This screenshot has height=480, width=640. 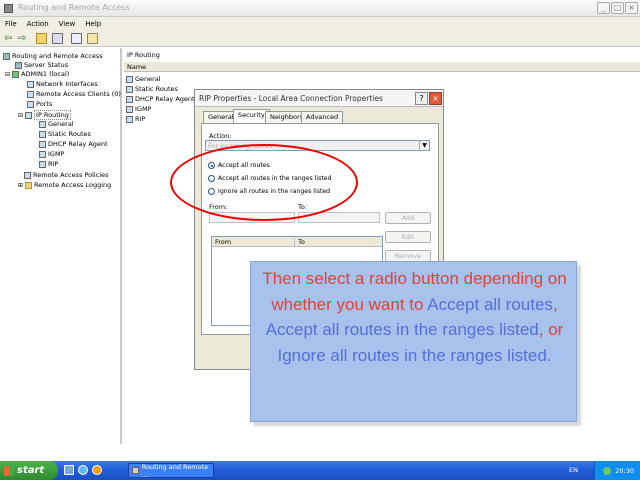 I want to click on start-label: start, so click(x=31, y=470).